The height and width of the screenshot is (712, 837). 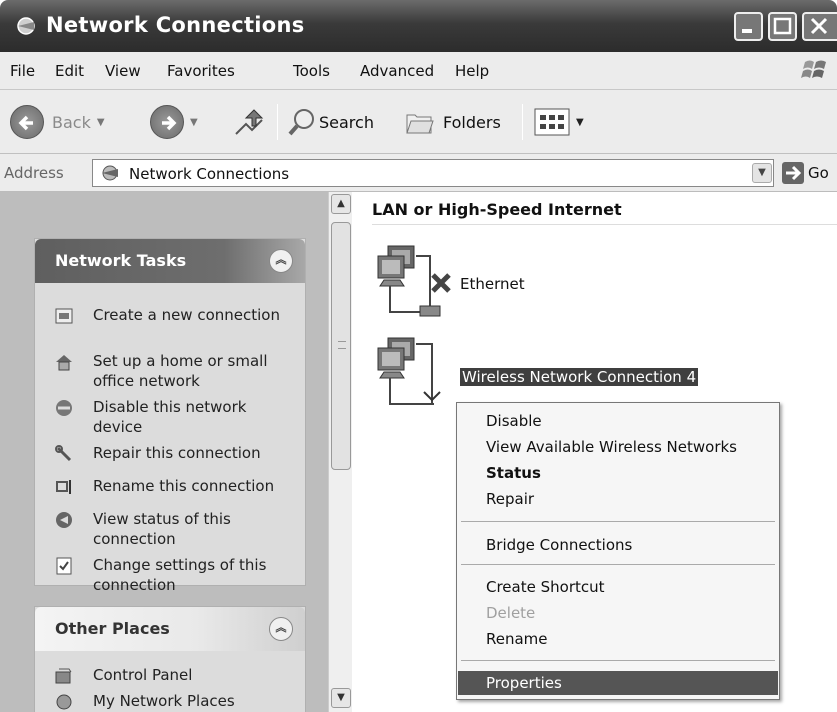 I want to click on task-label: Rename this connection, so click(x=184, y=486).